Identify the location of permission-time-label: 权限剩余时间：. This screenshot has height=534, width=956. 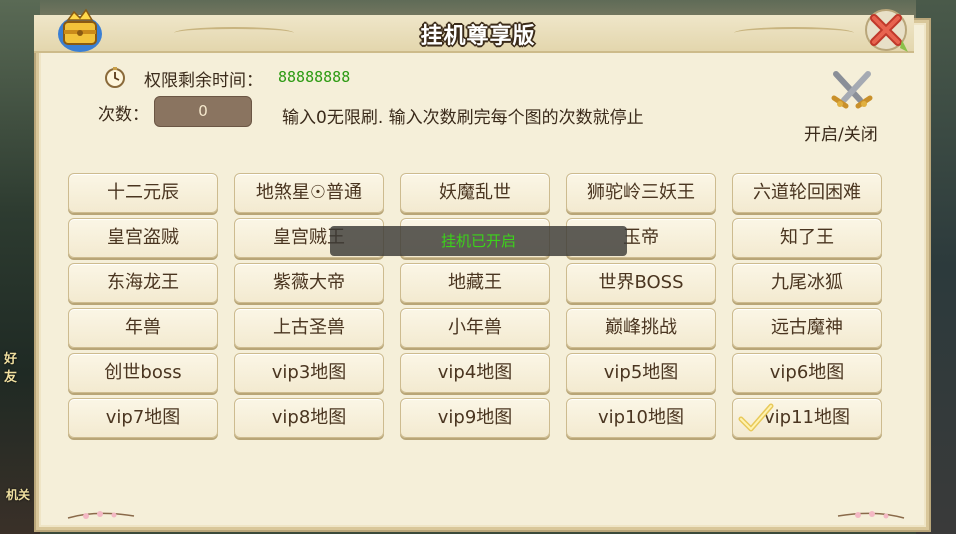
(203, 81).